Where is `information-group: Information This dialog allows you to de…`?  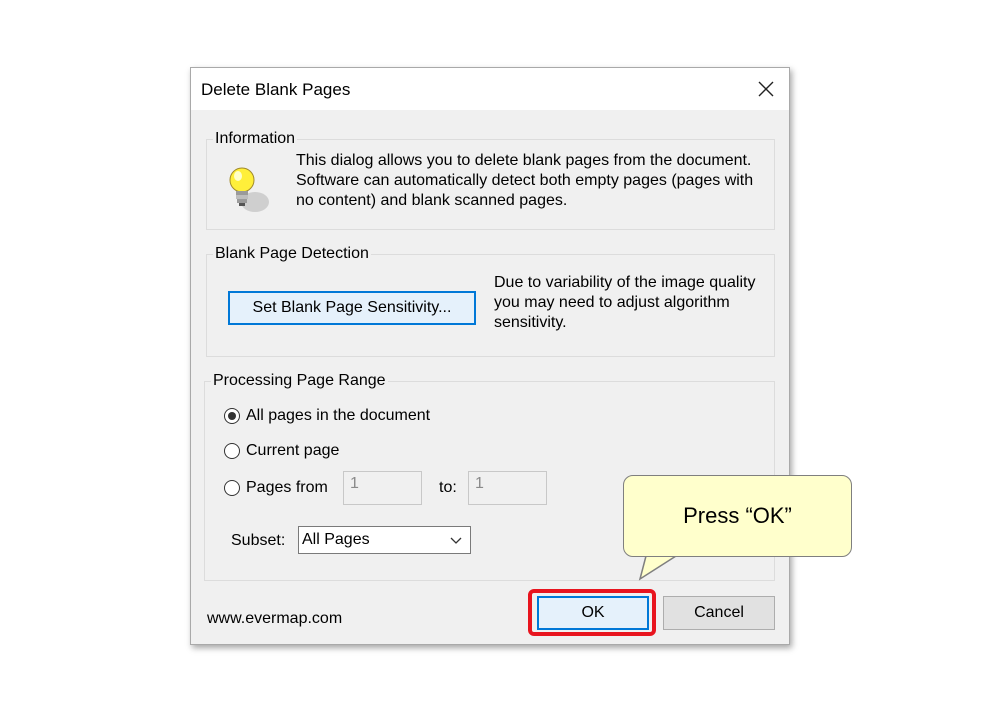
information-group: Information This dialog allows you to de… is located at coordinates (490, 179).